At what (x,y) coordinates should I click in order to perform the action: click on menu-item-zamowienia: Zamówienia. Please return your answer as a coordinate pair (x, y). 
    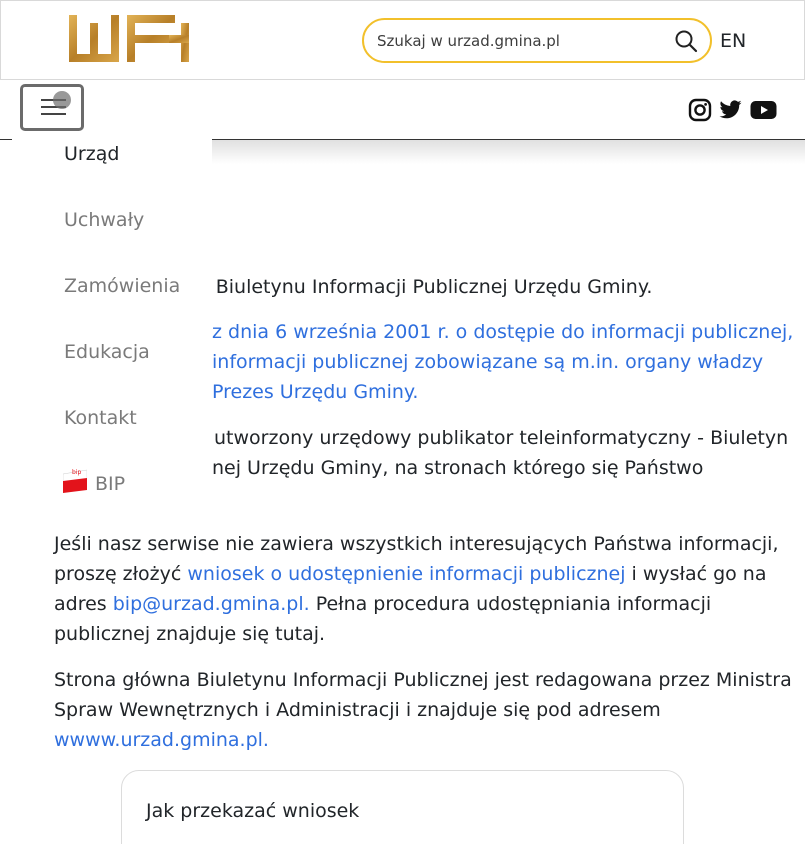
    Looking at the image, I should click on (122, 286).